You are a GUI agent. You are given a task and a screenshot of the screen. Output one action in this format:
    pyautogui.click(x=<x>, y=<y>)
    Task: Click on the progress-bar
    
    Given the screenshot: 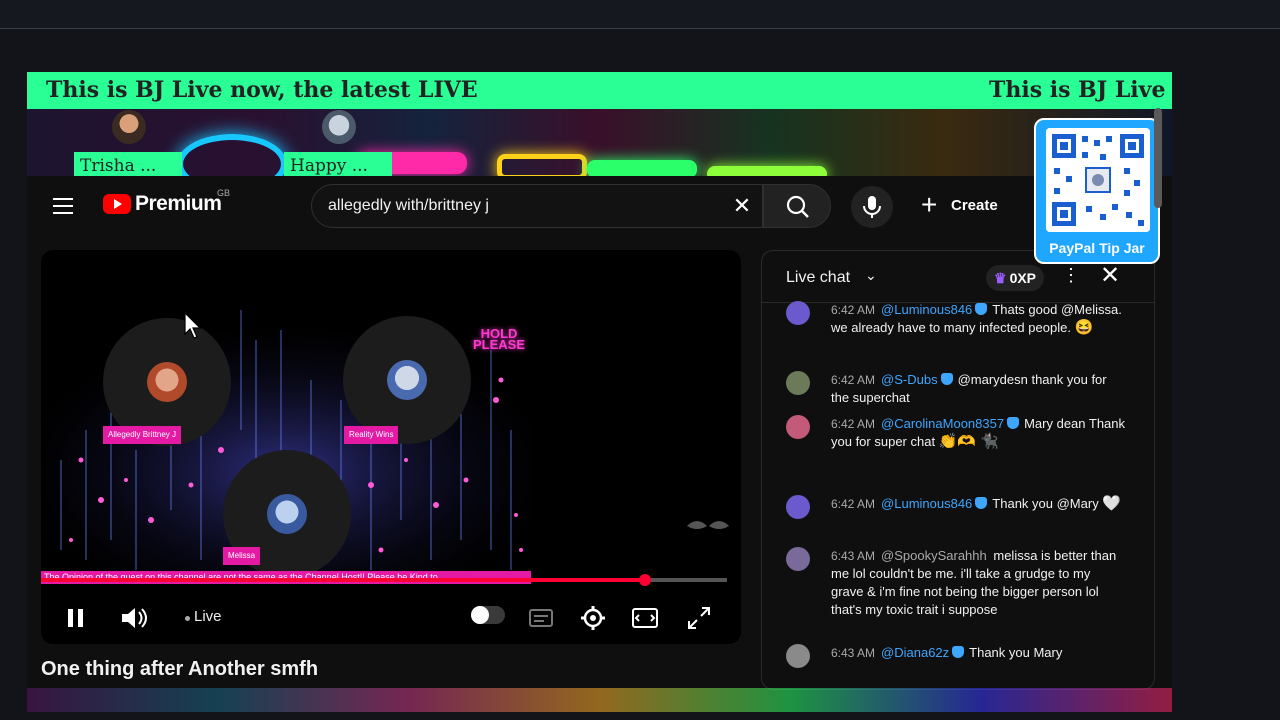 What is the action you would take?
    pyautogui.click(x=384, y=580)
    